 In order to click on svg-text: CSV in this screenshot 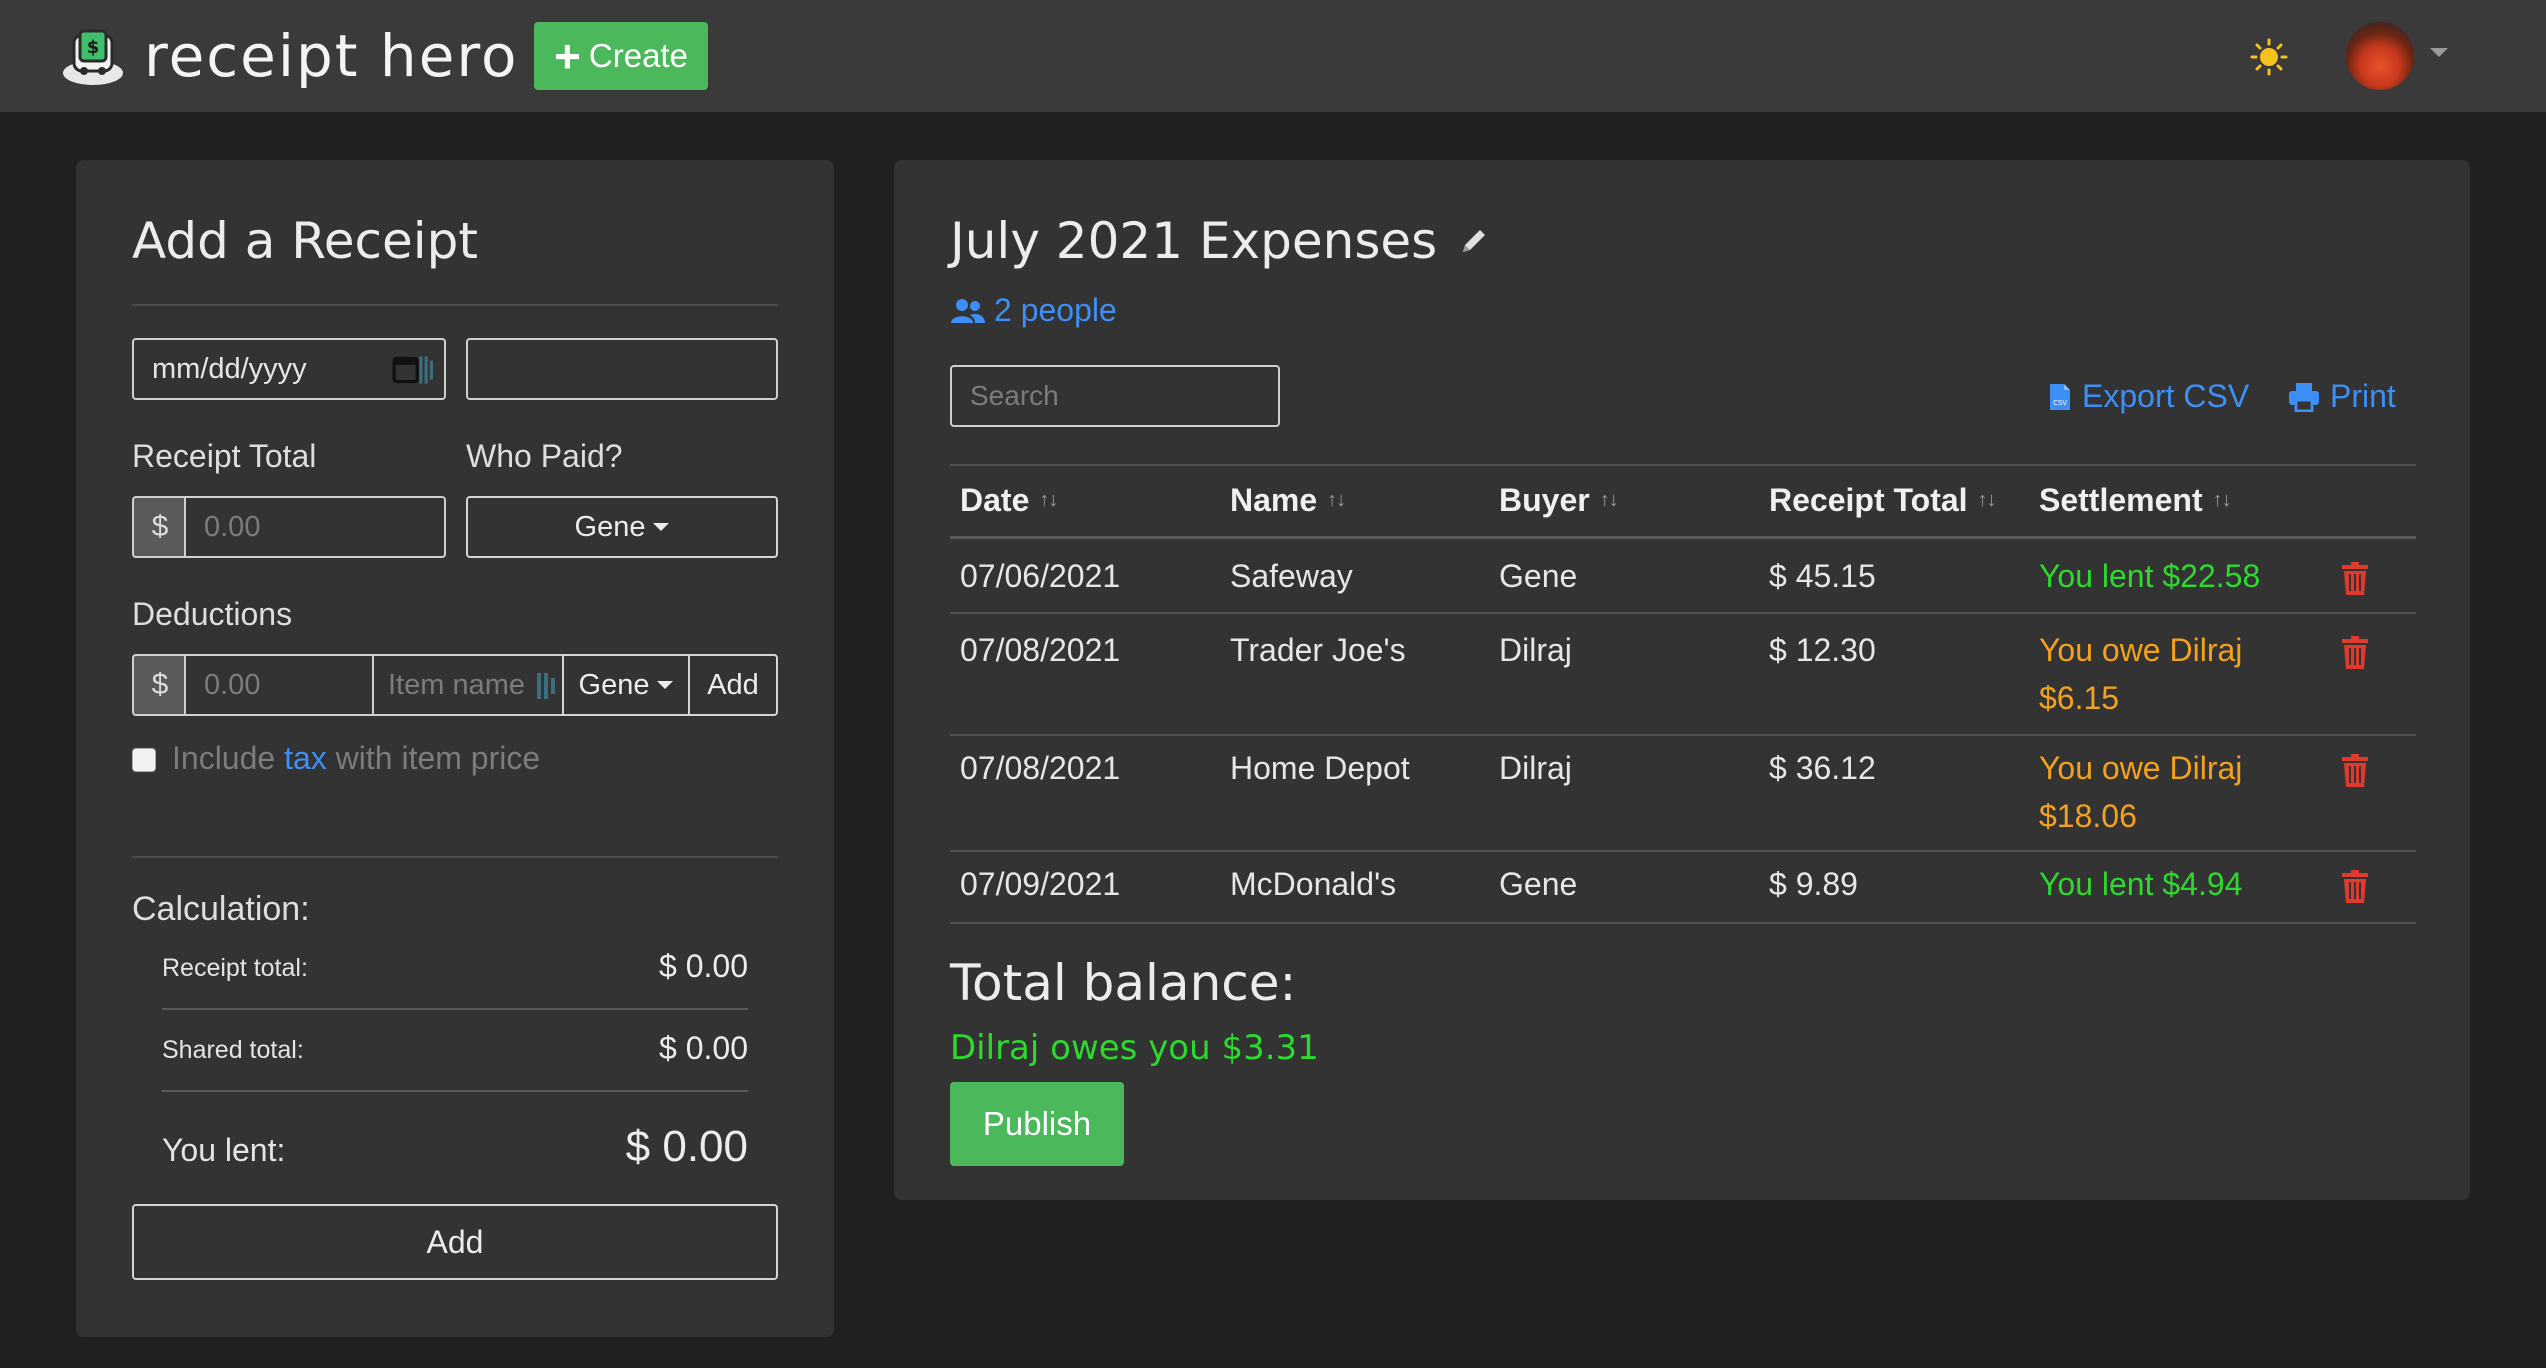, I will do `click(2060, 403)`.